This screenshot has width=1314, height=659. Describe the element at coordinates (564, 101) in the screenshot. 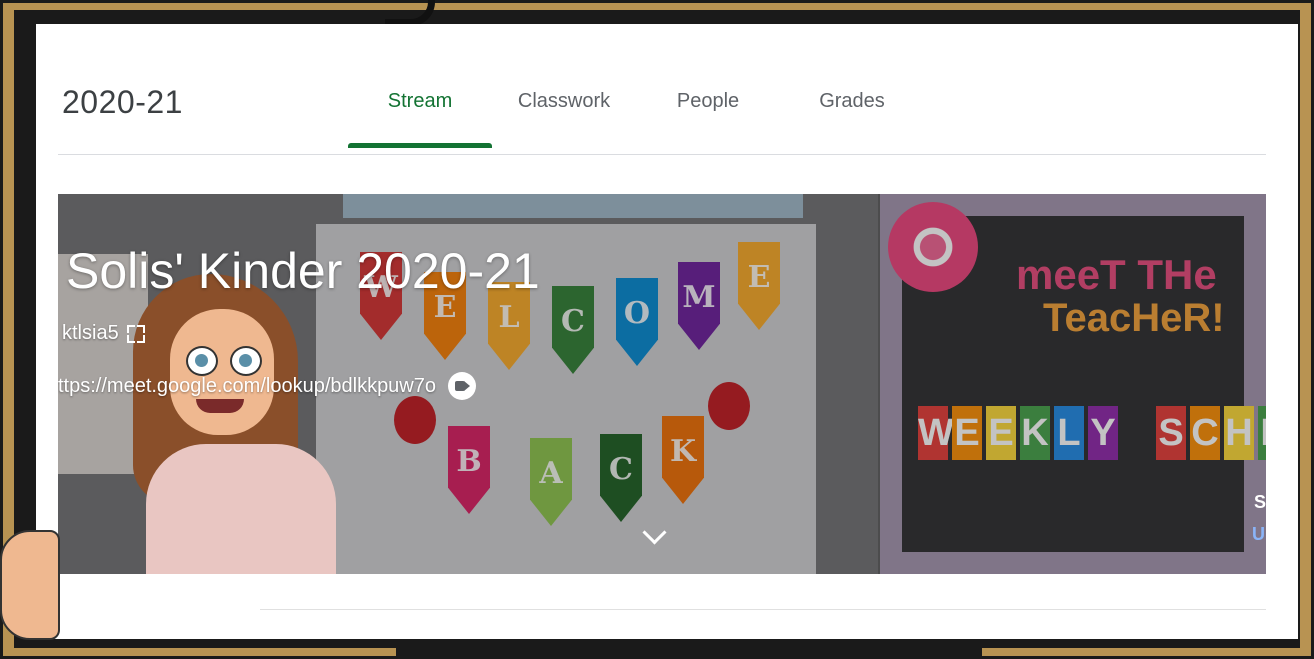

I see `tab-classwork-label: Classwork` at that location.